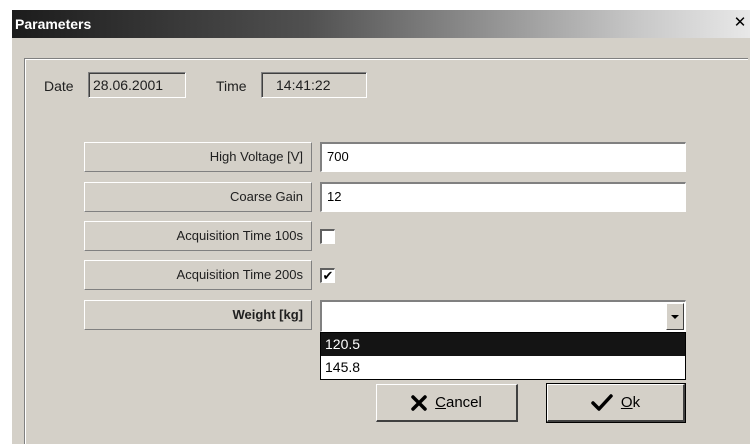  I want to click on acquisition-time-200s-checkbox: ✔, so click(327, 275).